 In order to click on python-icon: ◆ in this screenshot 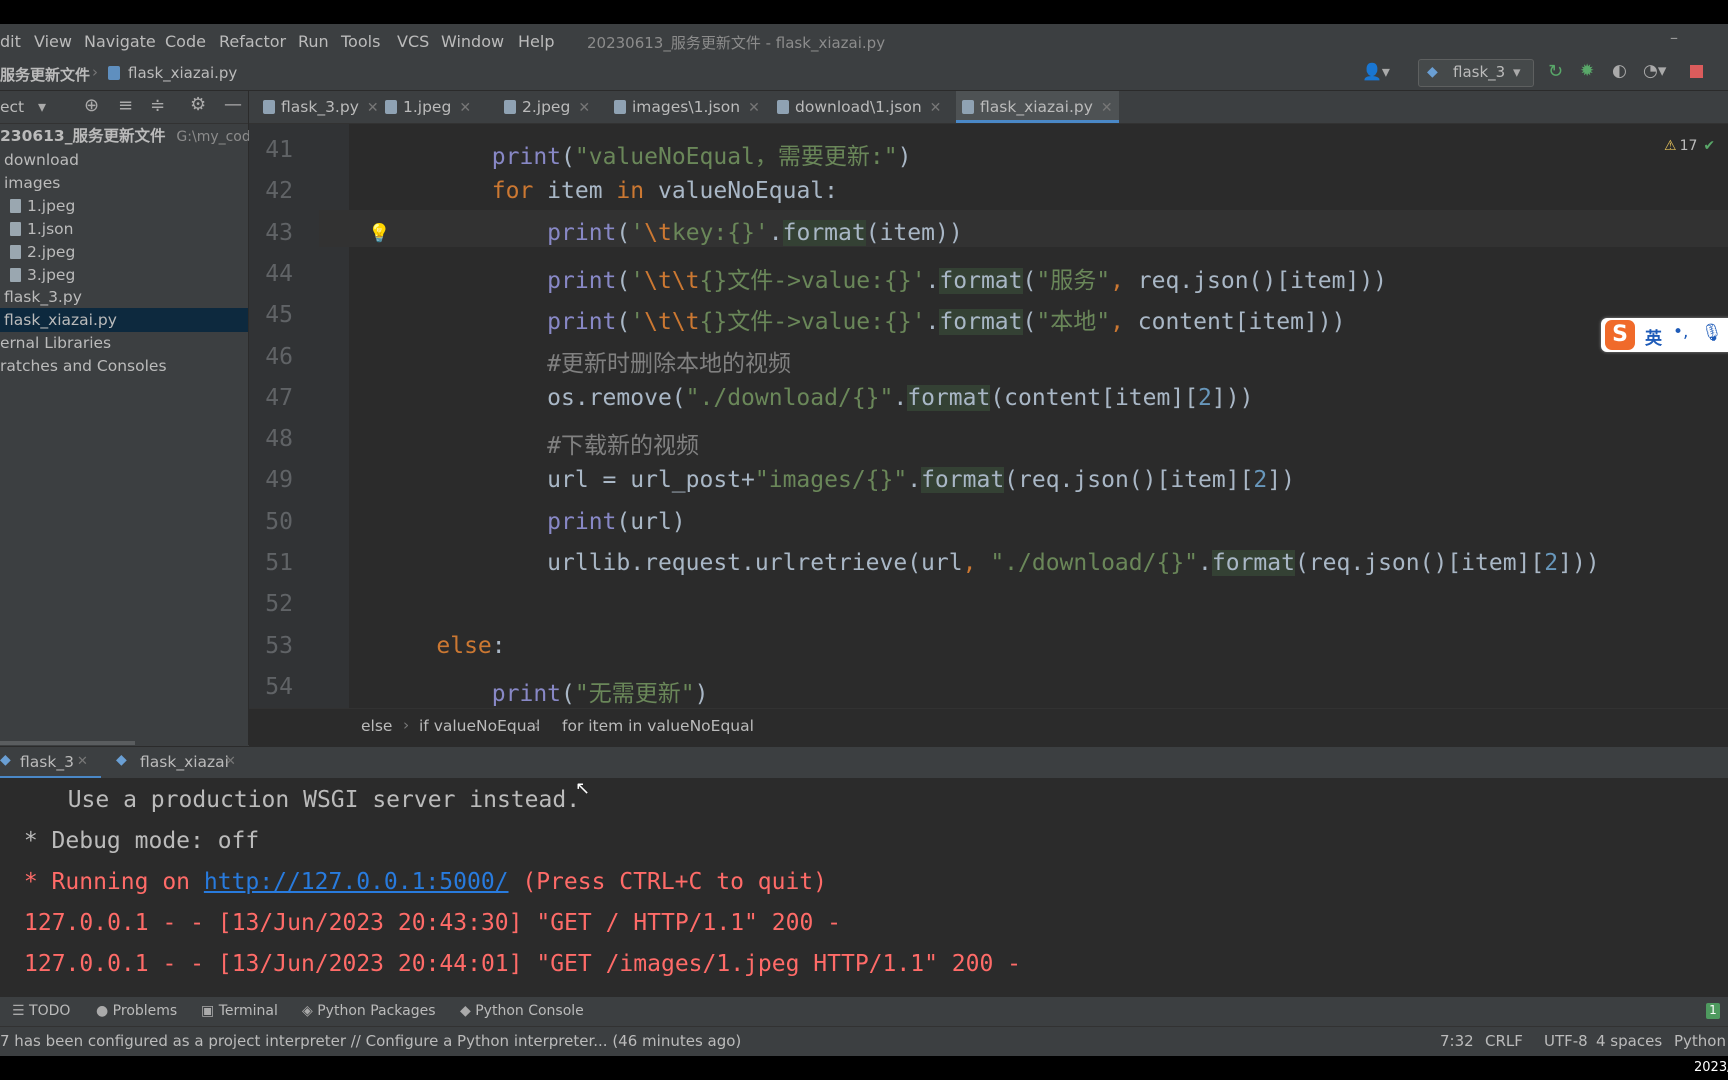, I will do `click(5, 760)`.